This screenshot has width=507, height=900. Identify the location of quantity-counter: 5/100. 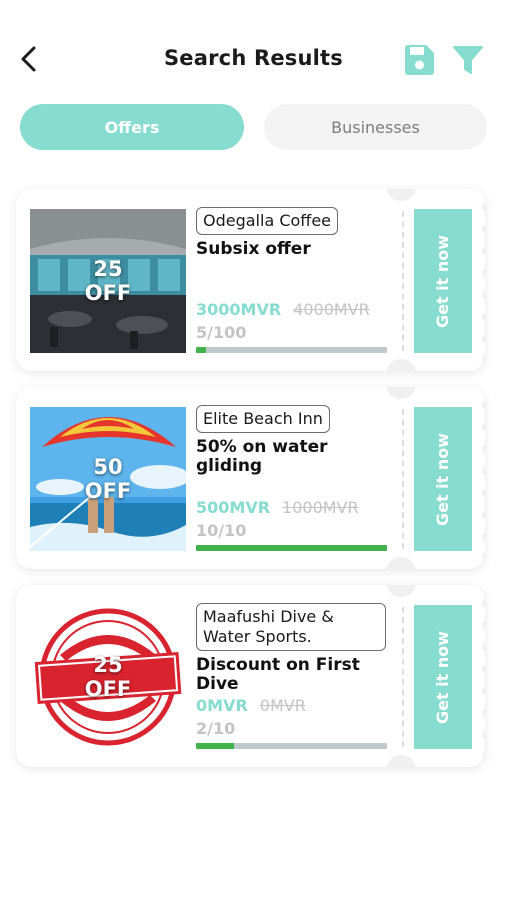
(221, 332).